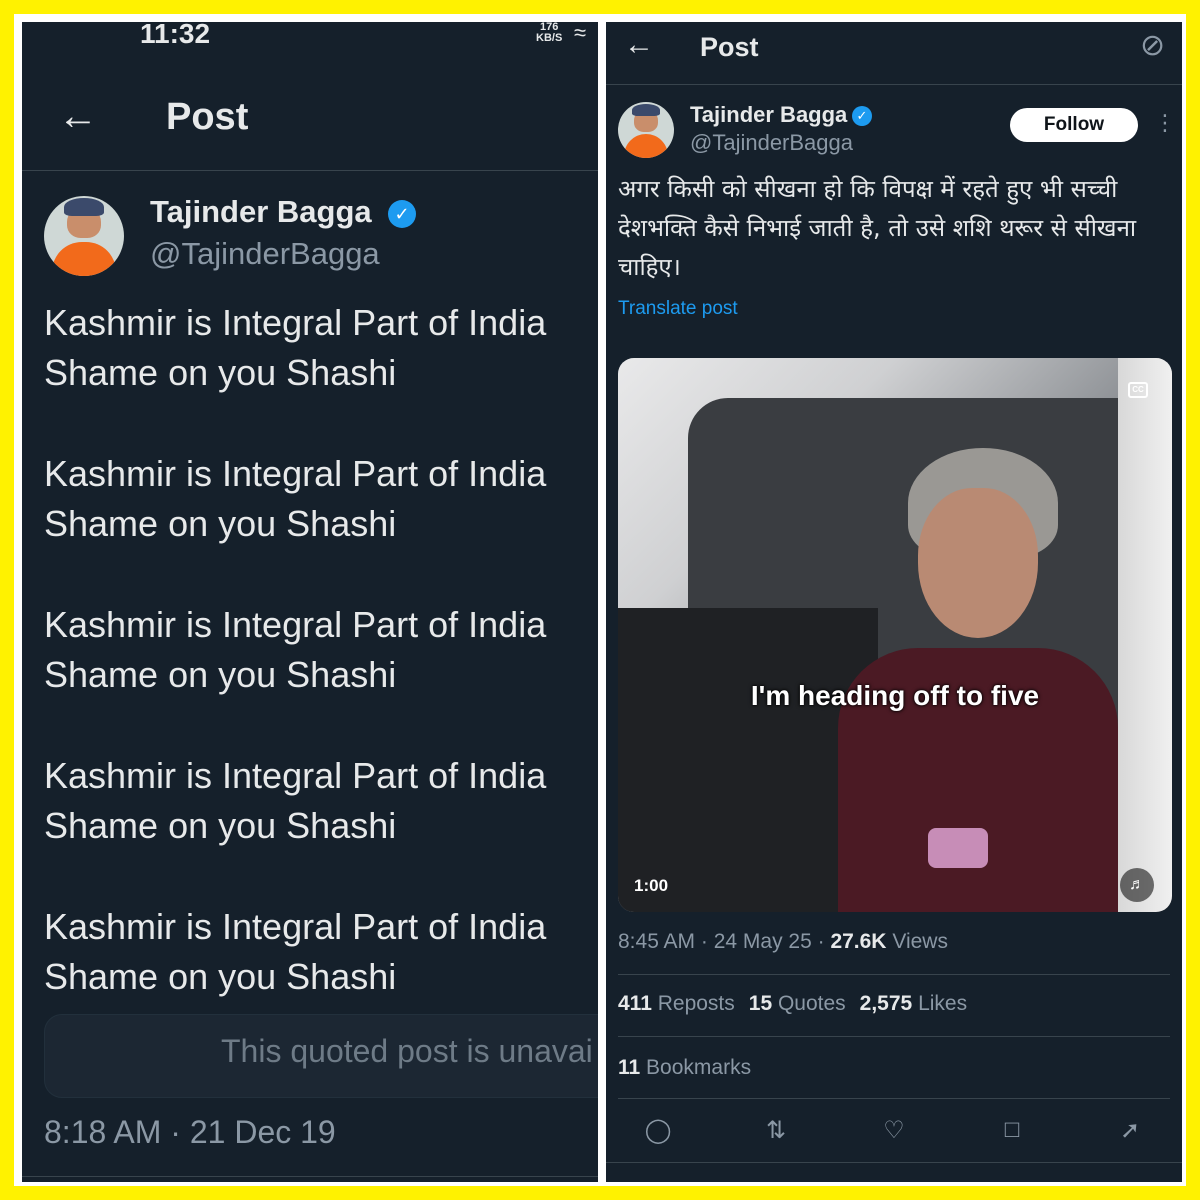 This screenshot has width=1200, height=1200. I want to click on share-icon: ➚, so click(1130, 1131).